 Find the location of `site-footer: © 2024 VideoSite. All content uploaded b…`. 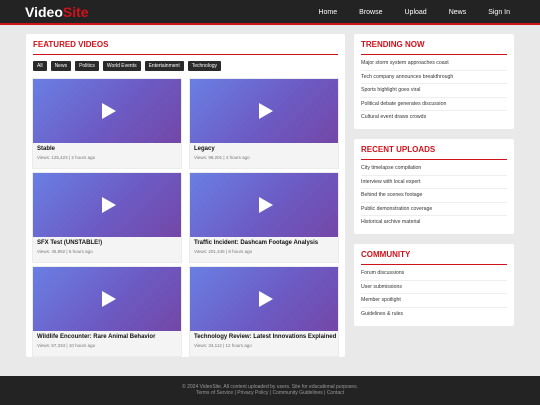

site-footer: © 2024 VideoSite. All content uploaded b… is located at coordinates (270, 390).